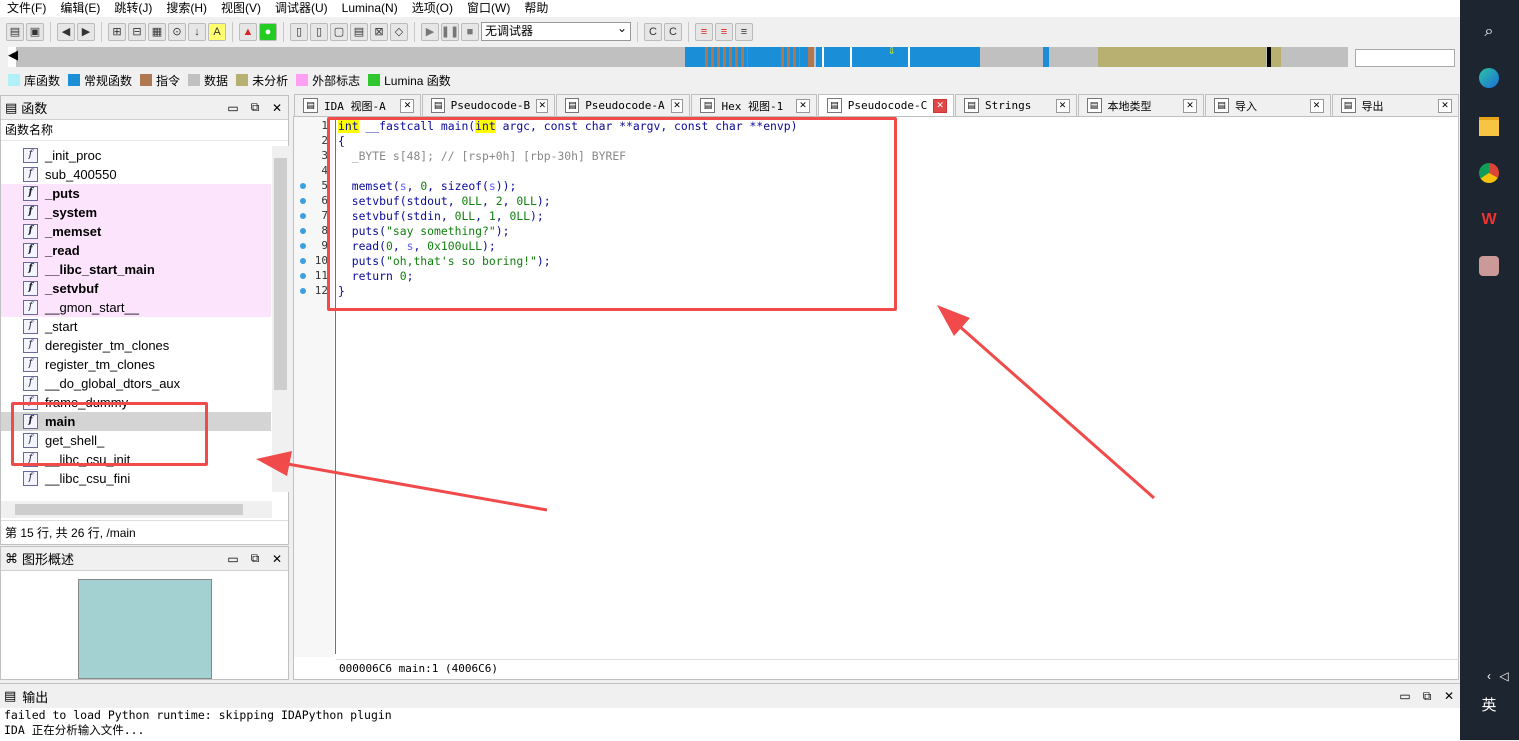 This screenshot has width=1519, height=741. What do you see at coordinates (1504, 676) in the screenshot?
I see `volume-icon: ◁` at bounding box center [1504, 676].